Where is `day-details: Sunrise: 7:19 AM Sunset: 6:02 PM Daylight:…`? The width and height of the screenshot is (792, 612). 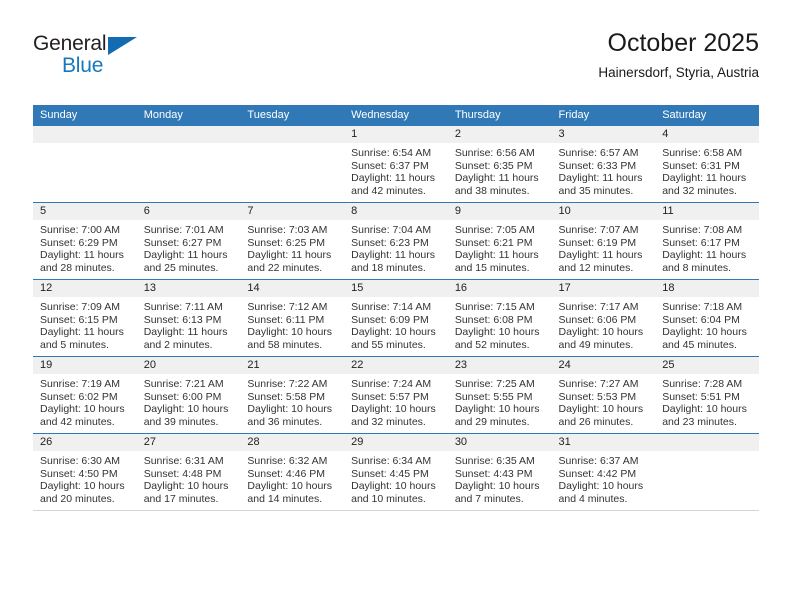 day-details: Sunrise: 7:19 AM Sunset: 6:02 PM Daylight:… is located at coordinates (85, 401).